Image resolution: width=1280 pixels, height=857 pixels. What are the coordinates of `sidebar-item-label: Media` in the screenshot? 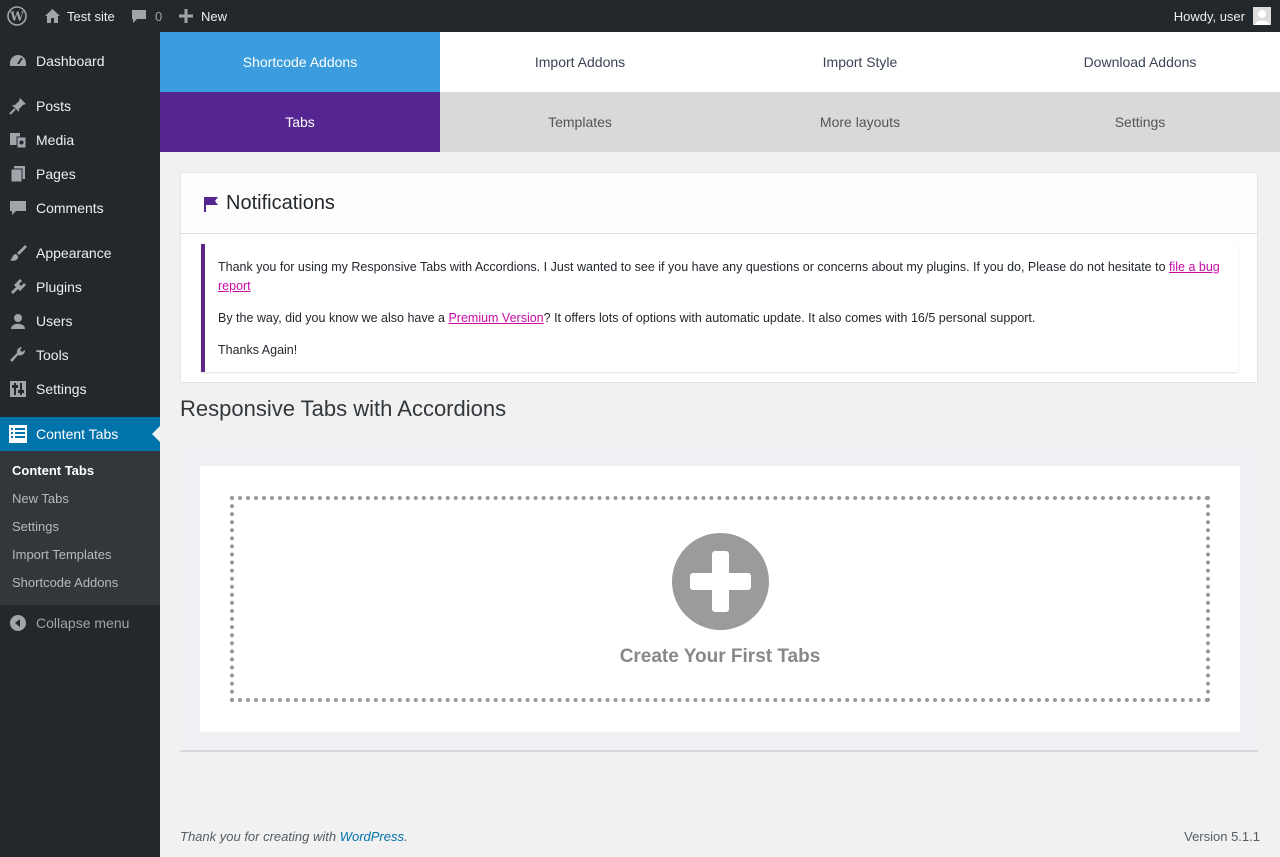 It's located at (55, 140).